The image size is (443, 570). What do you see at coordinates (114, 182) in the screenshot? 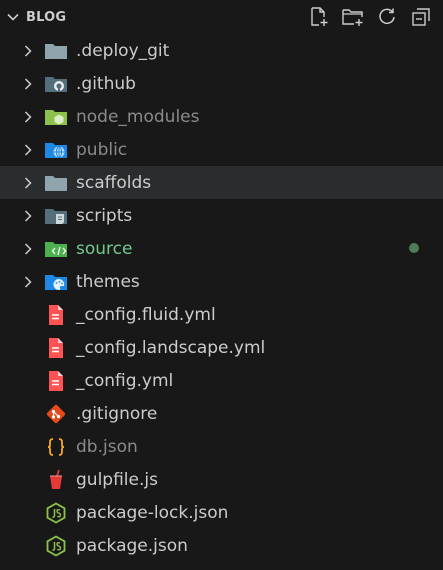
I see `tree-item-label: scaffolds` at bounding box center [114, 182].